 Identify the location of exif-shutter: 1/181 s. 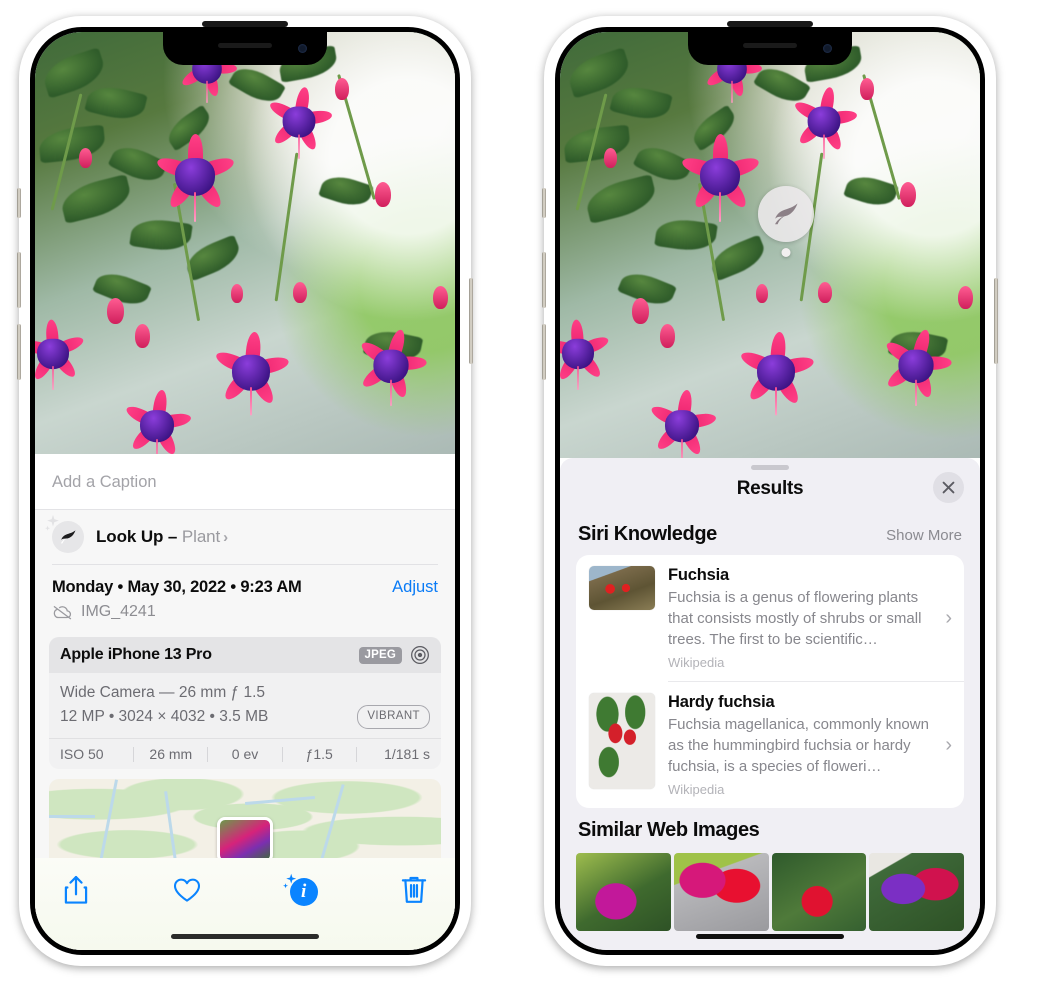
(407, 754).